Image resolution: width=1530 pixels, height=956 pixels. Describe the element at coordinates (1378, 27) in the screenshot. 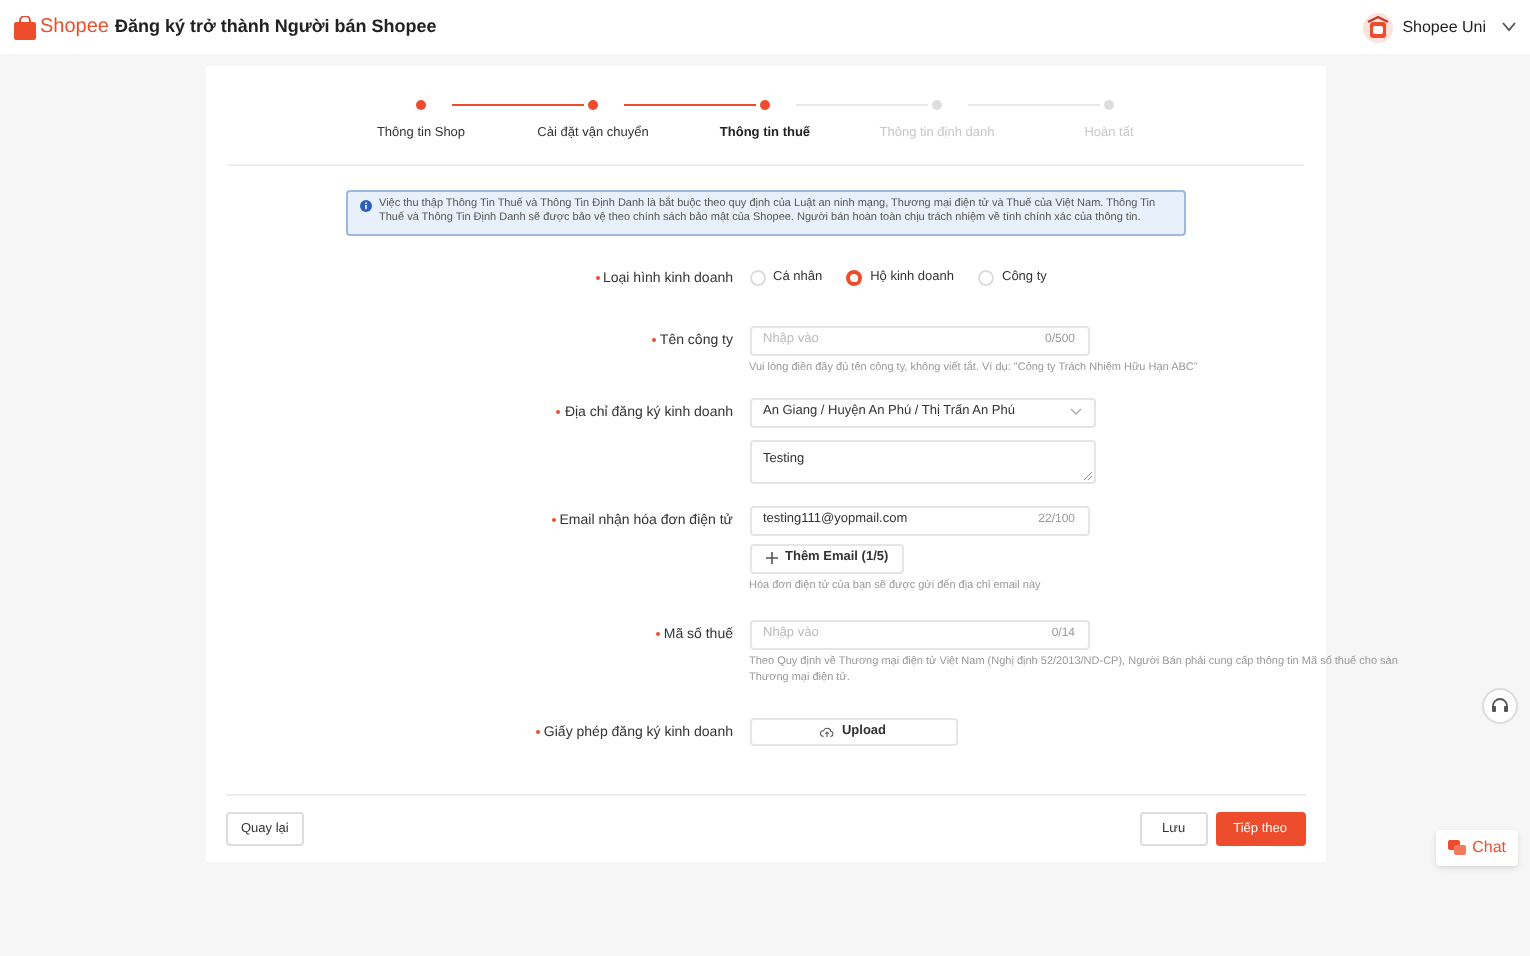

I see `mascot-icon` at that location.